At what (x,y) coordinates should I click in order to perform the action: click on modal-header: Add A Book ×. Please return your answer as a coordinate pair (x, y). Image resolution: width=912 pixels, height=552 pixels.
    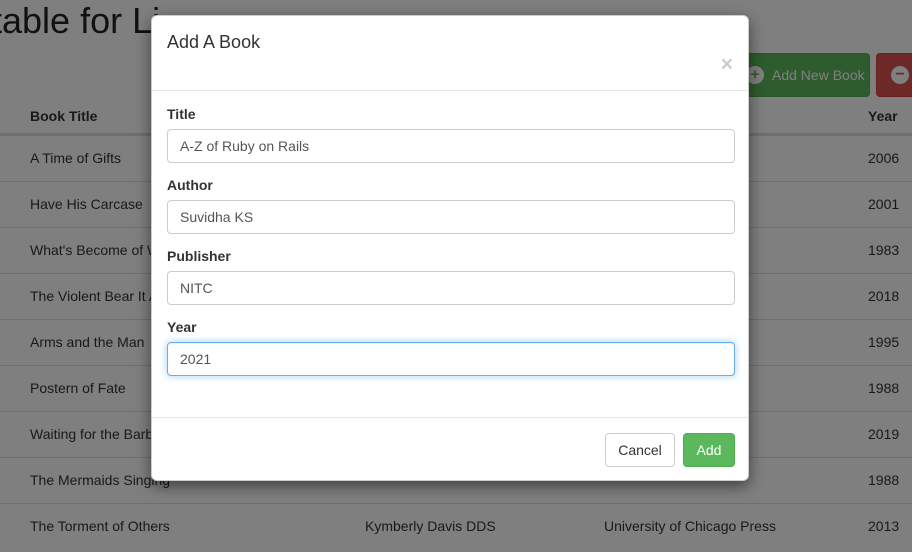
    Looking at the image, I should click on (450, 53).